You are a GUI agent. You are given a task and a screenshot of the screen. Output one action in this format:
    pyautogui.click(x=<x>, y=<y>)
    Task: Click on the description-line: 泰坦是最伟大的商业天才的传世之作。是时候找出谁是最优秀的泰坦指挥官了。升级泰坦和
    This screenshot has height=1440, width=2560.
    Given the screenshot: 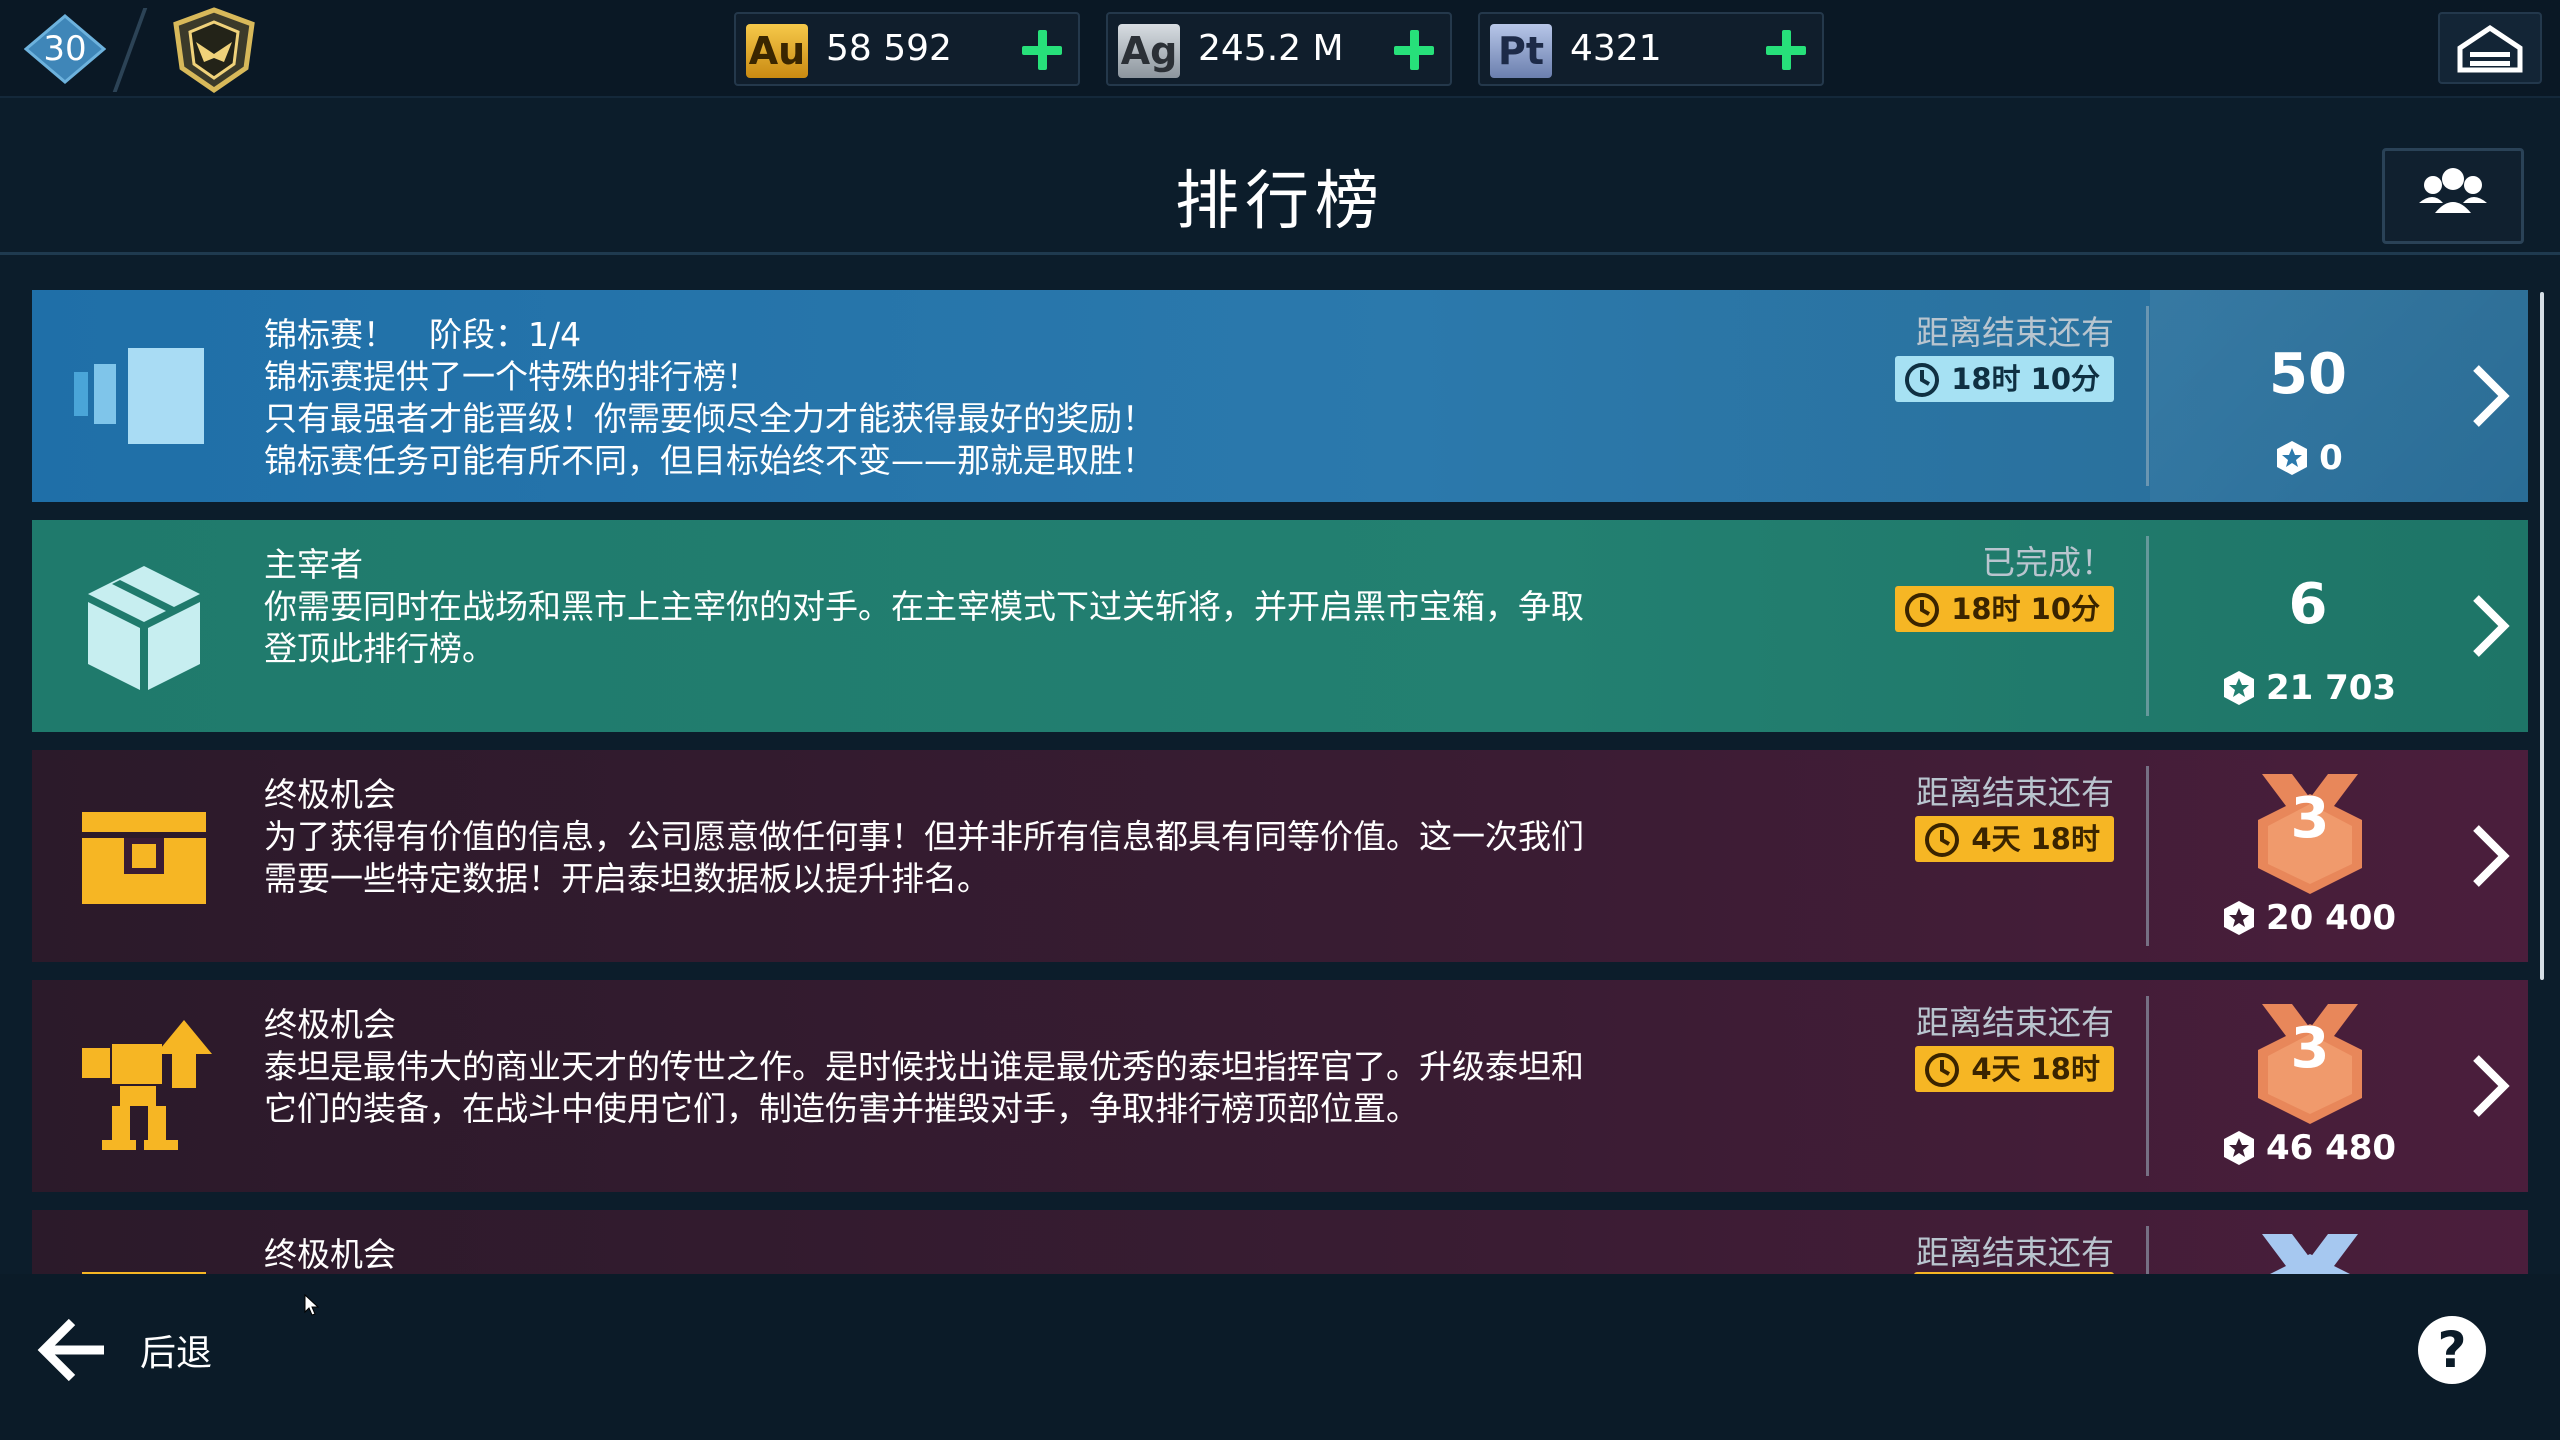 What is the action you would take?
    pyautogui.click(x=924, y=1066)
    